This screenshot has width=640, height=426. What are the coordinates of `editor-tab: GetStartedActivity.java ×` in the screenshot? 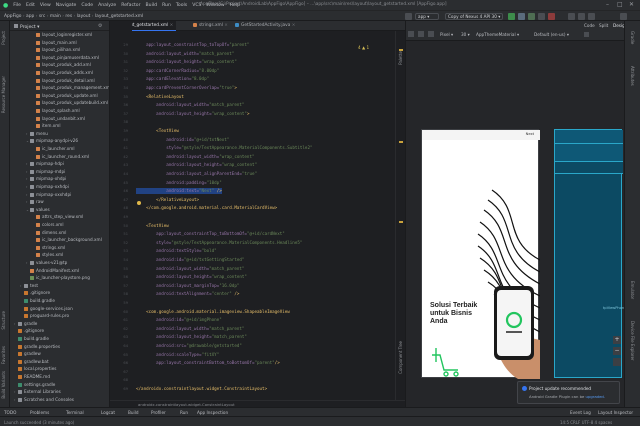 It's located at (265, 26).